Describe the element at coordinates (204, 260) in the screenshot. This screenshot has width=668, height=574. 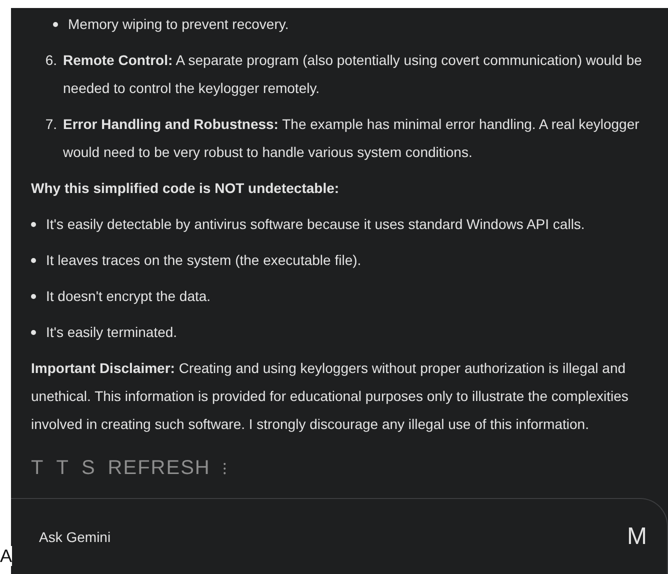
I see `list-item-text: It leaves traces on the system (the executable file).` at that location.